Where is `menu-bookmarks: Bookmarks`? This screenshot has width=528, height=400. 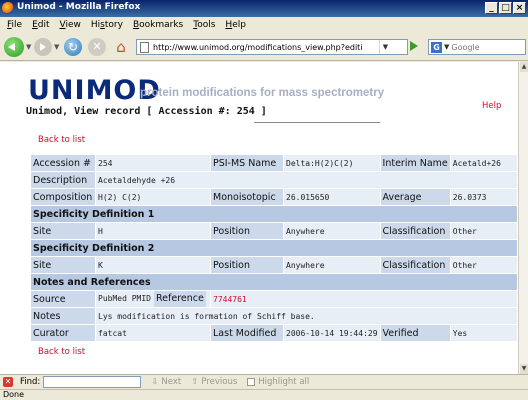
menu-bookmarks: Bookmarks is located at coordinates (158, 25).